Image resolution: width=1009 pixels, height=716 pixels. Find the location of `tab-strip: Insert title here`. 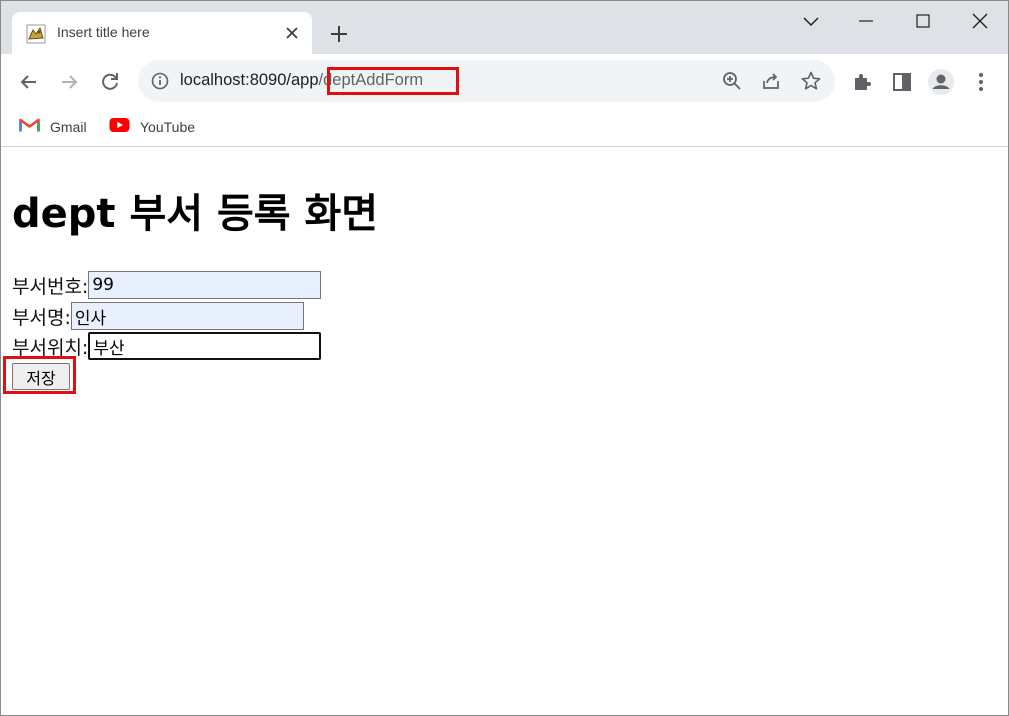

tab-strip: Insert title here is located at coordinates (504, 27).